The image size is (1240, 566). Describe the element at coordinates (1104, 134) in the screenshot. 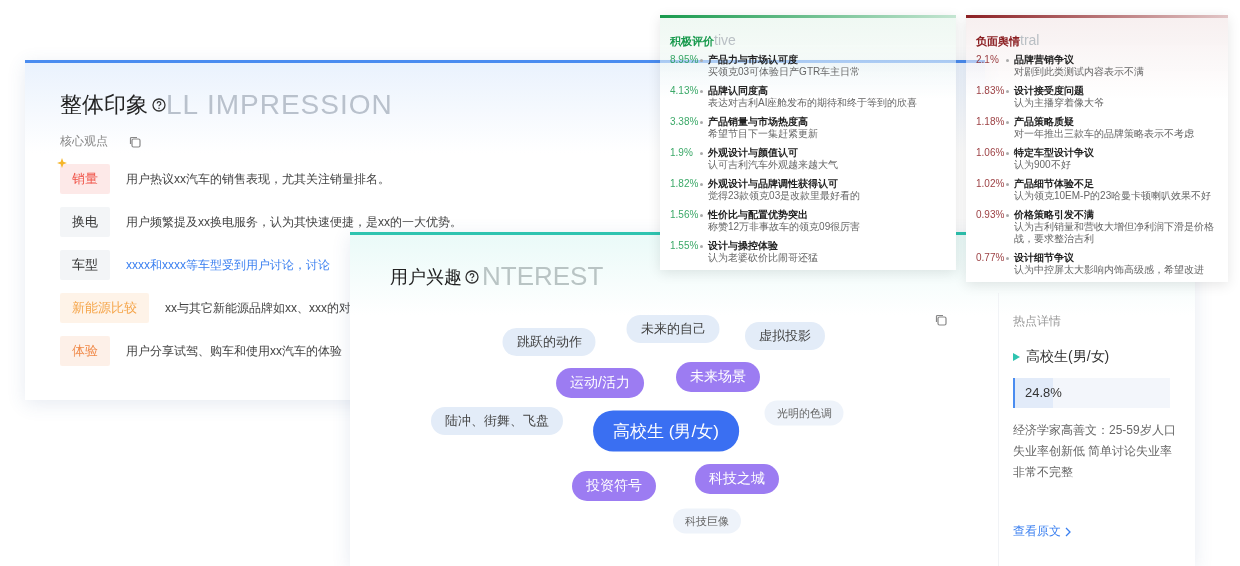

I see `topic-description: 对一年推出三款车的品牌策略表示不考虑` at that location.